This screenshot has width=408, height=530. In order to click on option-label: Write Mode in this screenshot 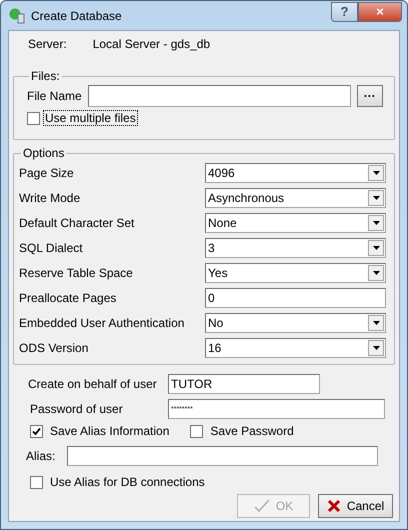, I will do `click(50, 197)`.